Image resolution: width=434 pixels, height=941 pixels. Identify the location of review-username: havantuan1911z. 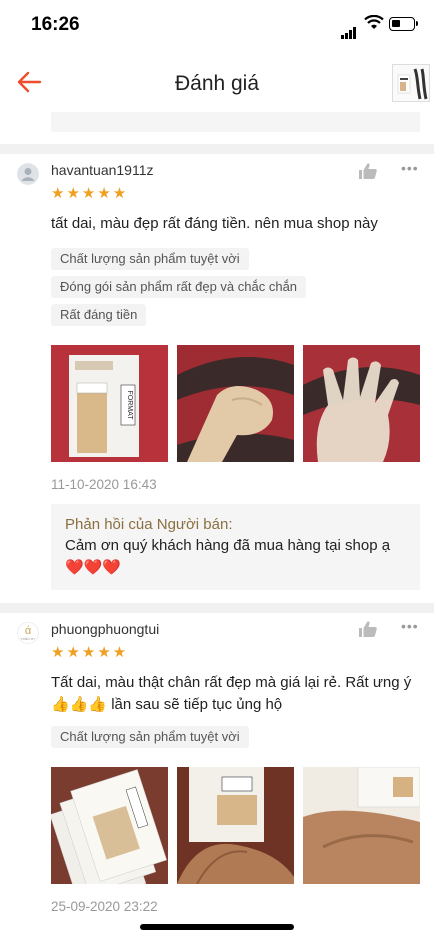
(102, 170).